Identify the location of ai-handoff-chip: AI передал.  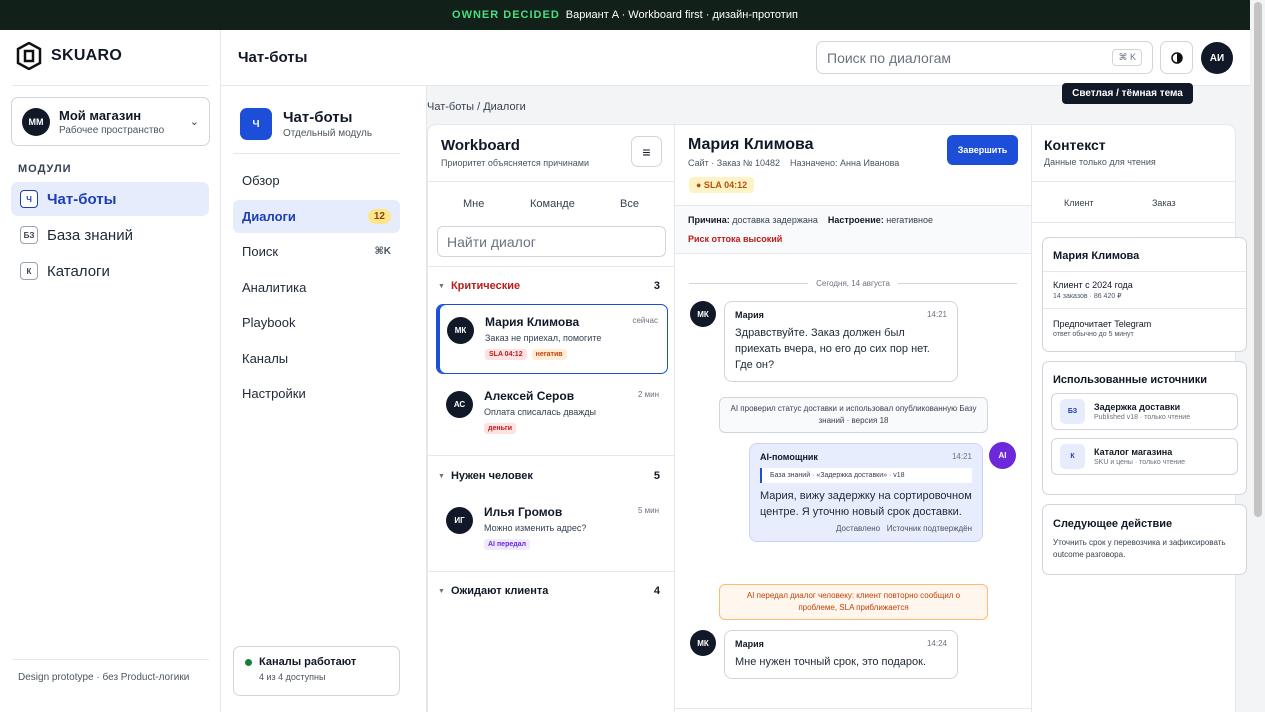
(507, 544).